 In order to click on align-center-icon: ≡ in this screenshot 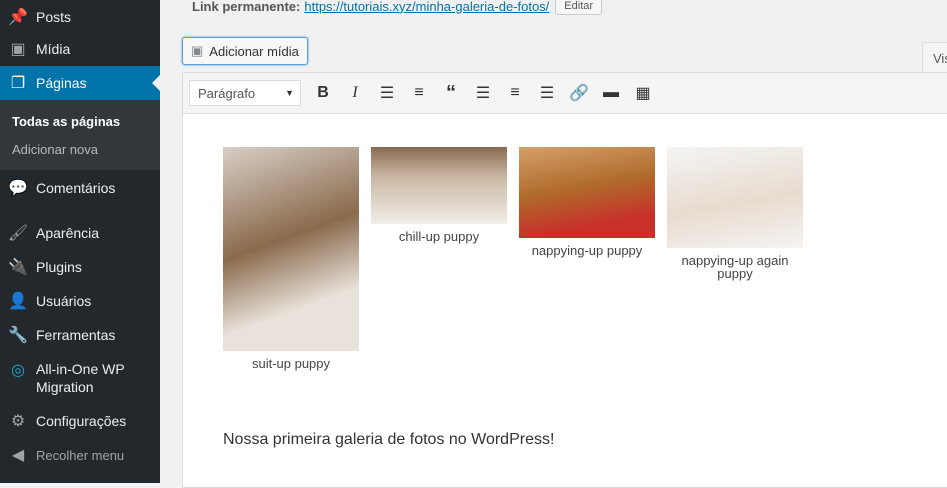, I will do `click(515, 93)`.